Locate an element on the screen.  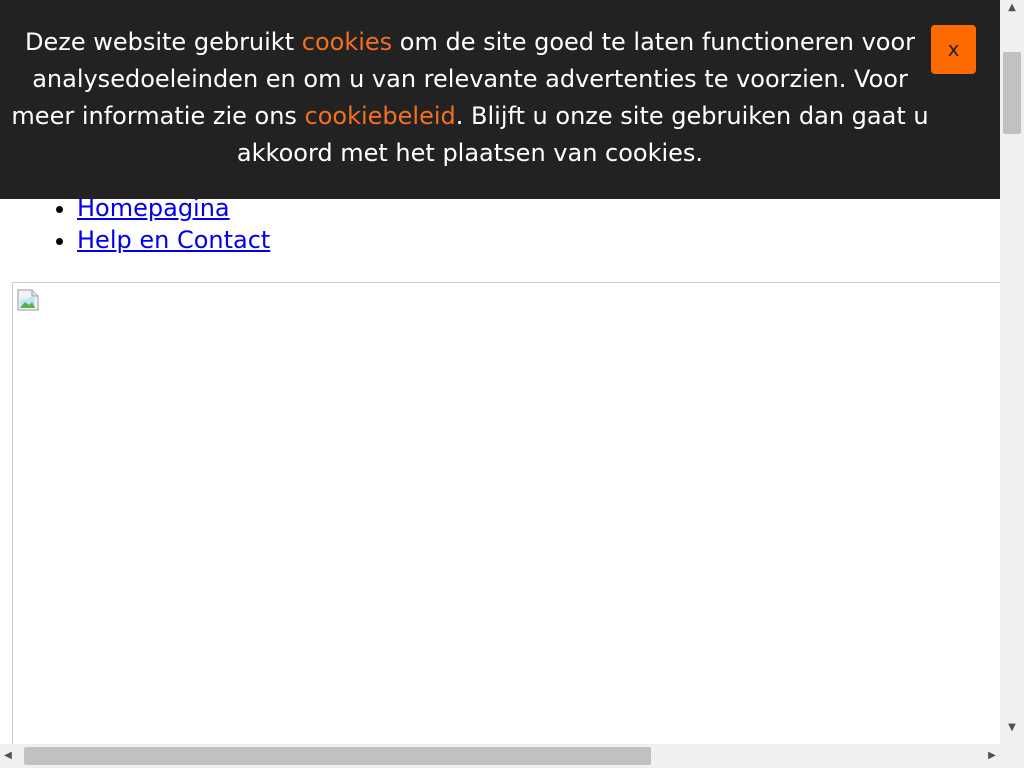
nav-item-help: Help en Contact is located at coordinates (173, 240).